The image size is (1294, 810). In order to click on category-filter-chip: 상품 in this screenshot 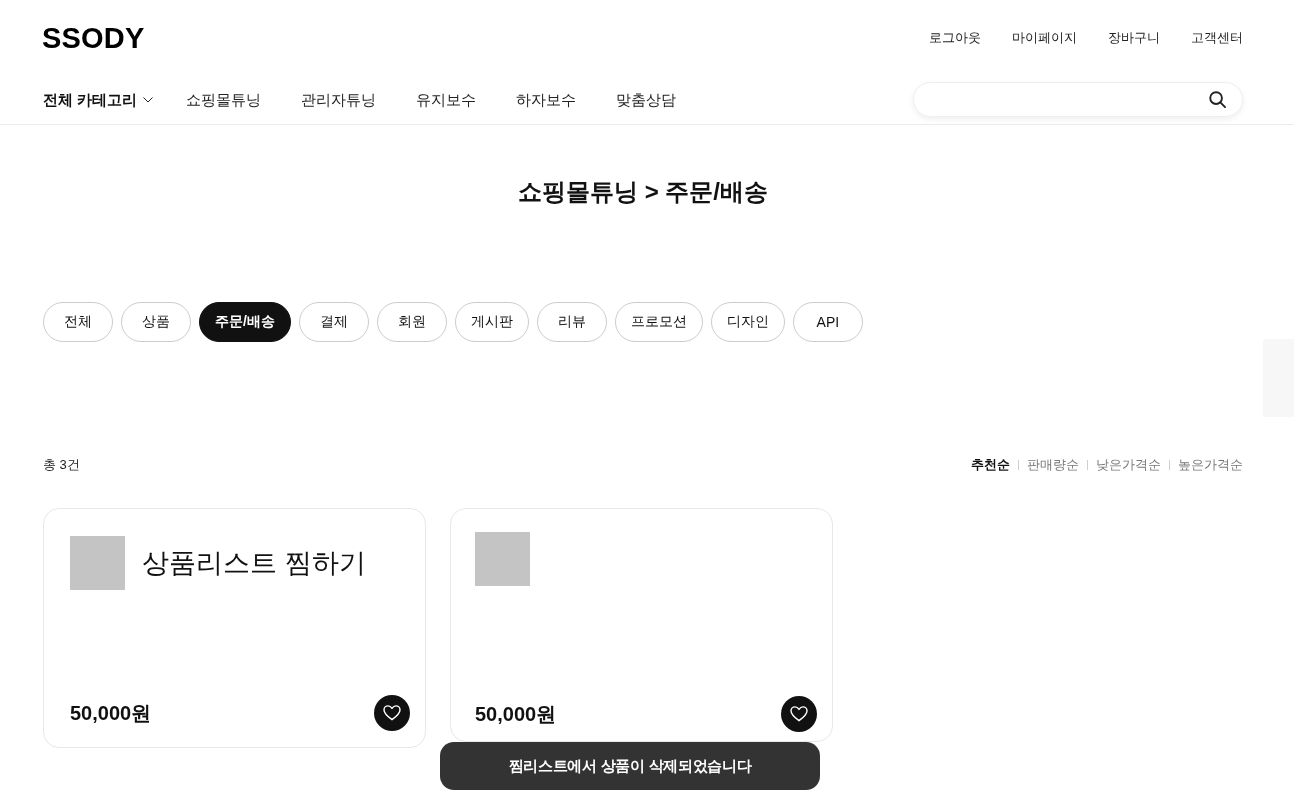, I will do `click(156, 322)`.